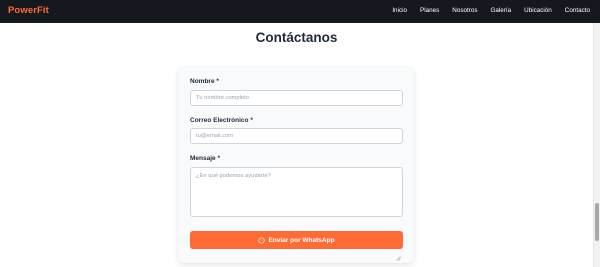 The width and height of the screenshot is (600, 267). What do you see at coordinates (28, 10) in the screenshot?
I see `brand-logo: PowerFit` at bounding box center [28, 10].